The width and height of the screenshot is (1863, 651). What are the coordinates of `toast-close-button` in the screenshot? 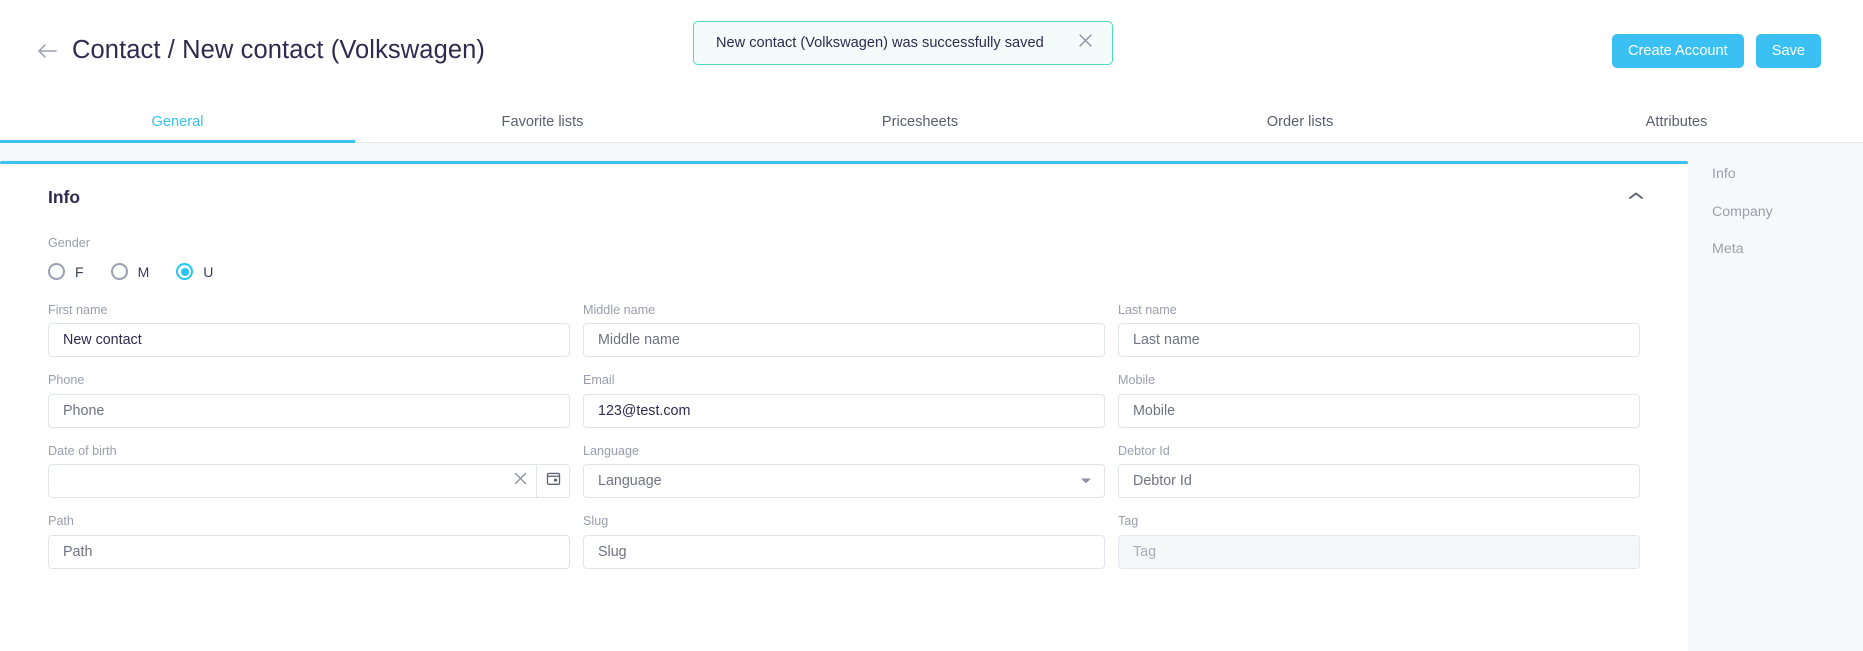 It's located at (1085, 43).